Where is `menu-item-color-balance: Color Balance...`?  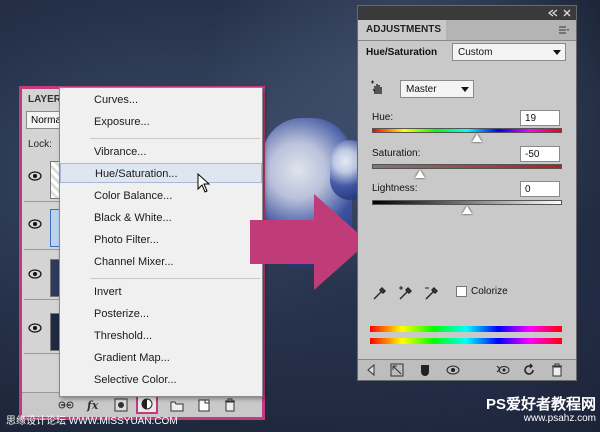
menu-item-color-balance: Color Balance... is located at coordinates (161, 196).